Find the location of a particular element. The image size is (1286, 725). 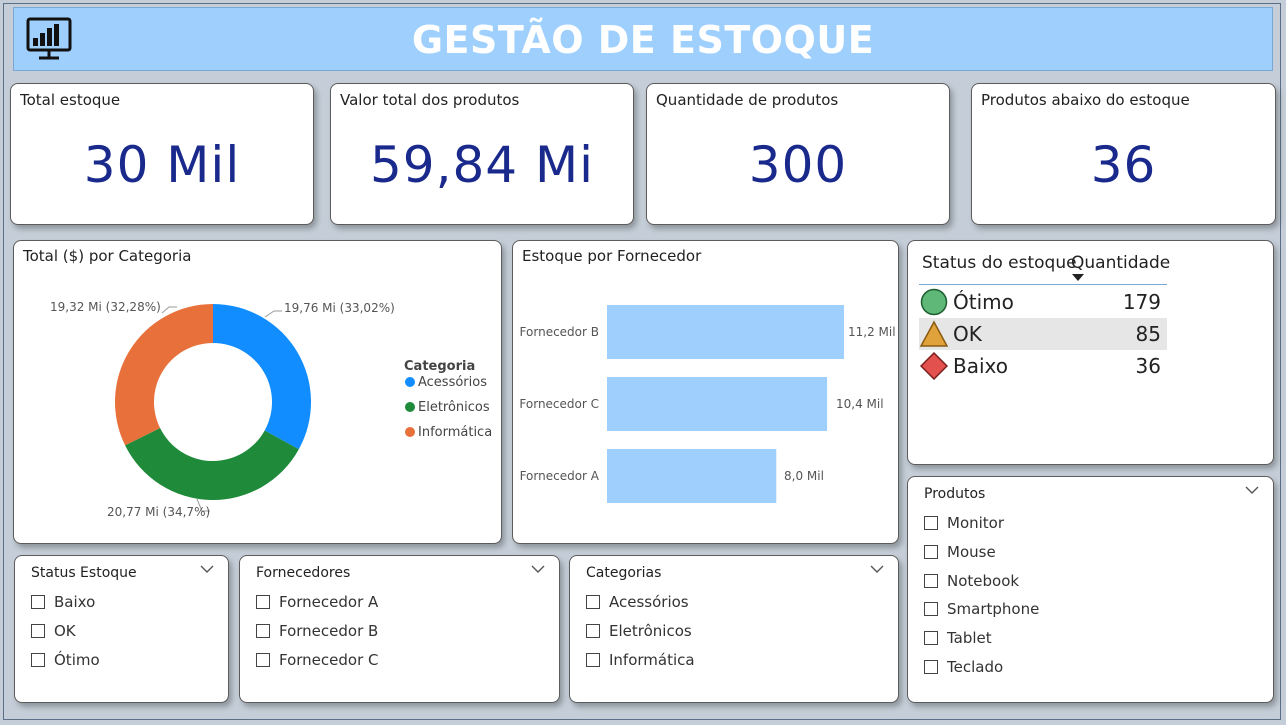

green-circle-icon is located at coordinates (934, 302).